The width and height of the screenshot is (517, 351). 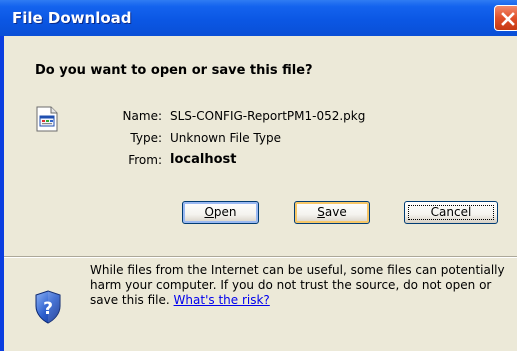 I want to click on save-button-accelerator: S, so click(x=321, y=212).